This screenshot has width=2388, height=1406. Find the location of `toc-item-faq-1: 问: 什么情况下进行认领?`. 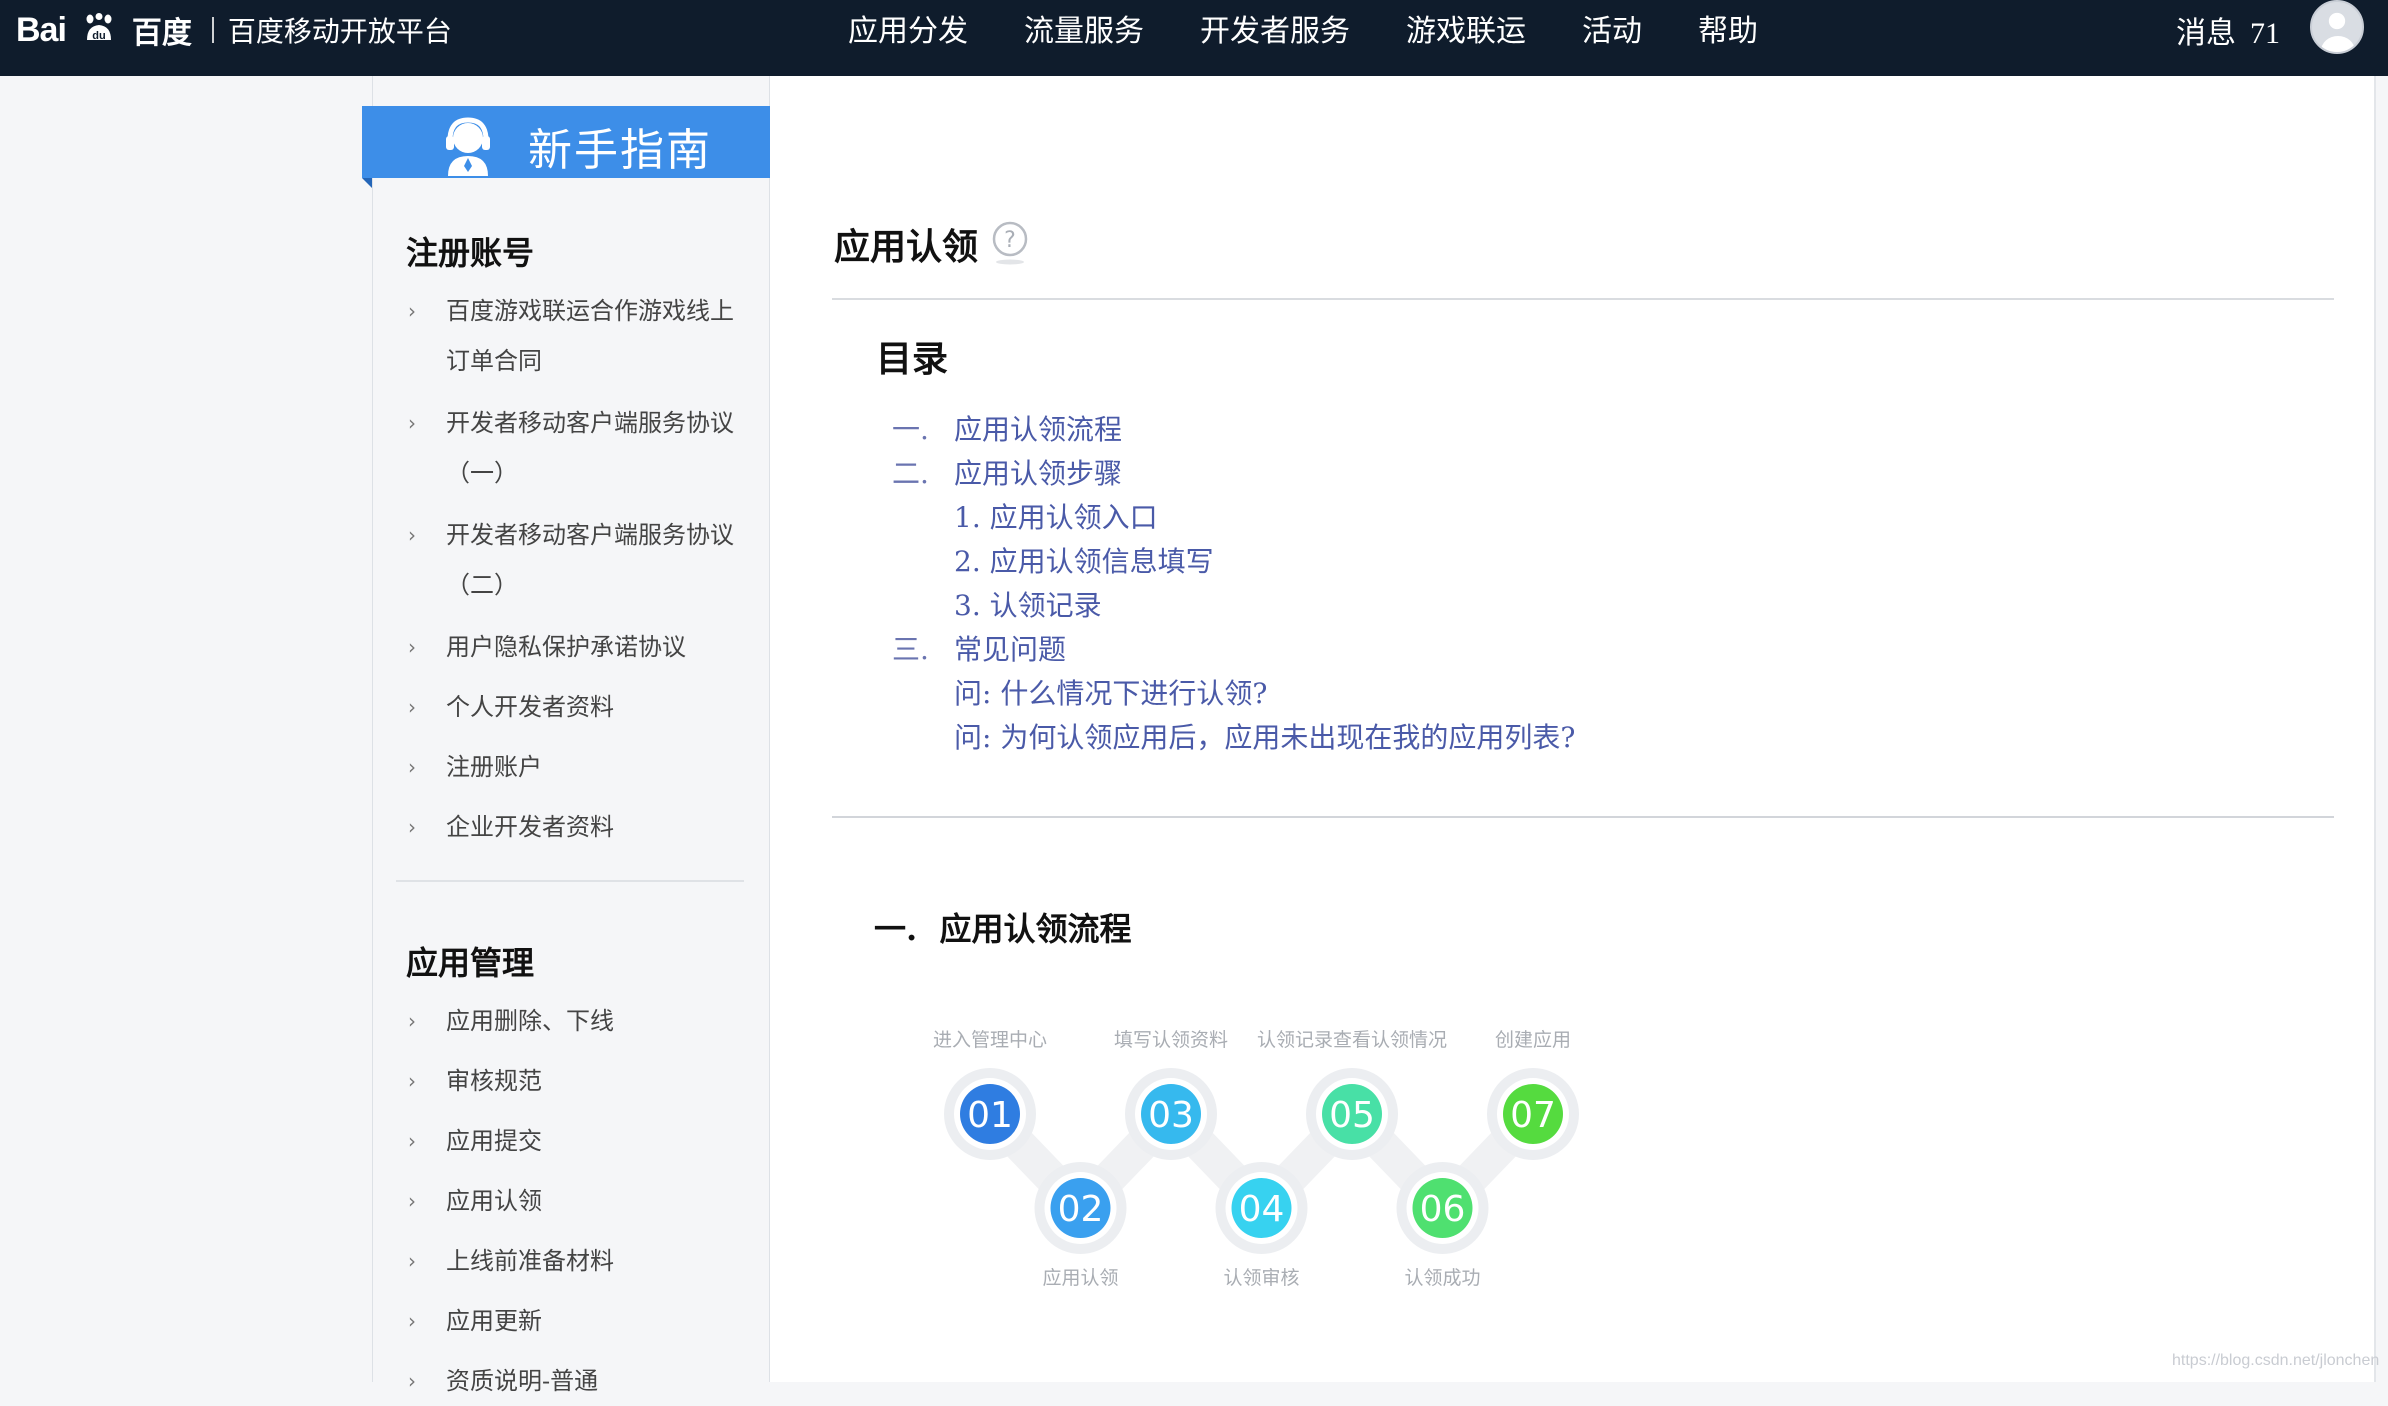

toc-item-faq-1: 问: 什么情况下进行认领? is located at coordinates (1110, 692).